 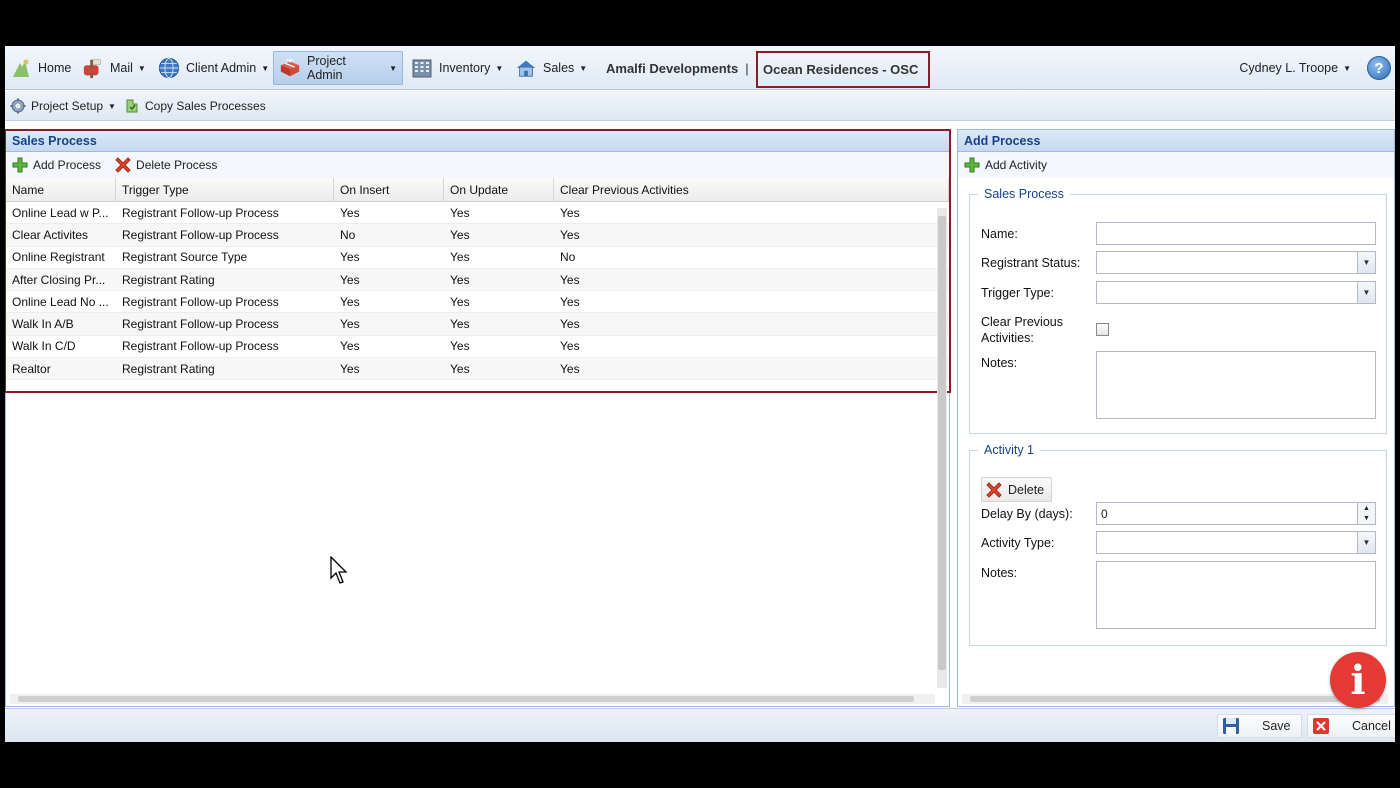 I want to click on activity-type-select: ▼, so click(x=1236, y=542).